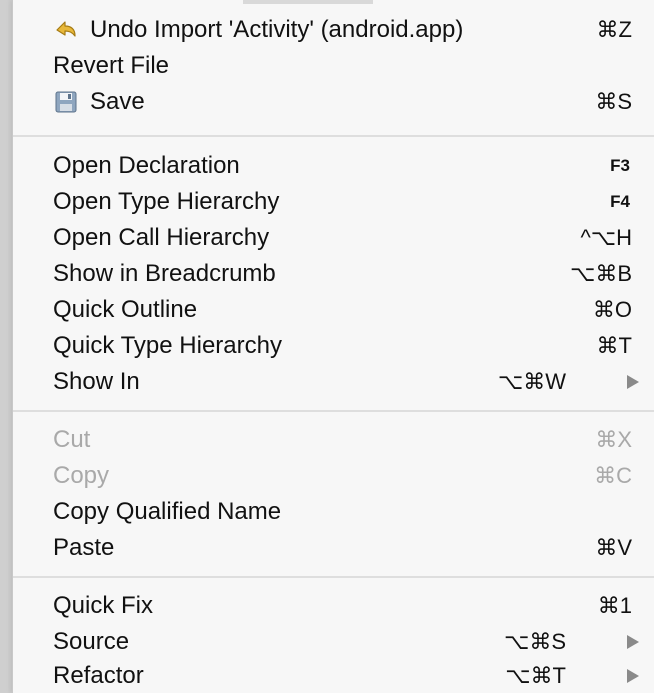 This screenshot has width=654, height=693. I want to click on menu-item-shortcut: ⌥⌘S, so click(534, 641).